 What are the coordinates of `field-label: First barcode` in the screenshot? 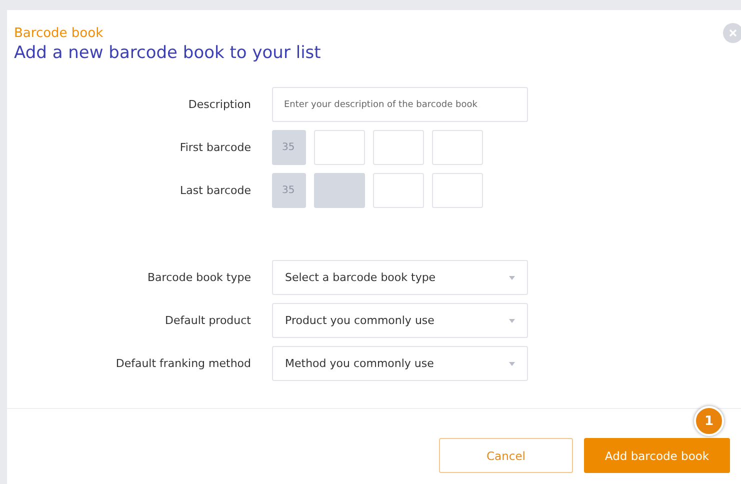 It's located at (214, 147).